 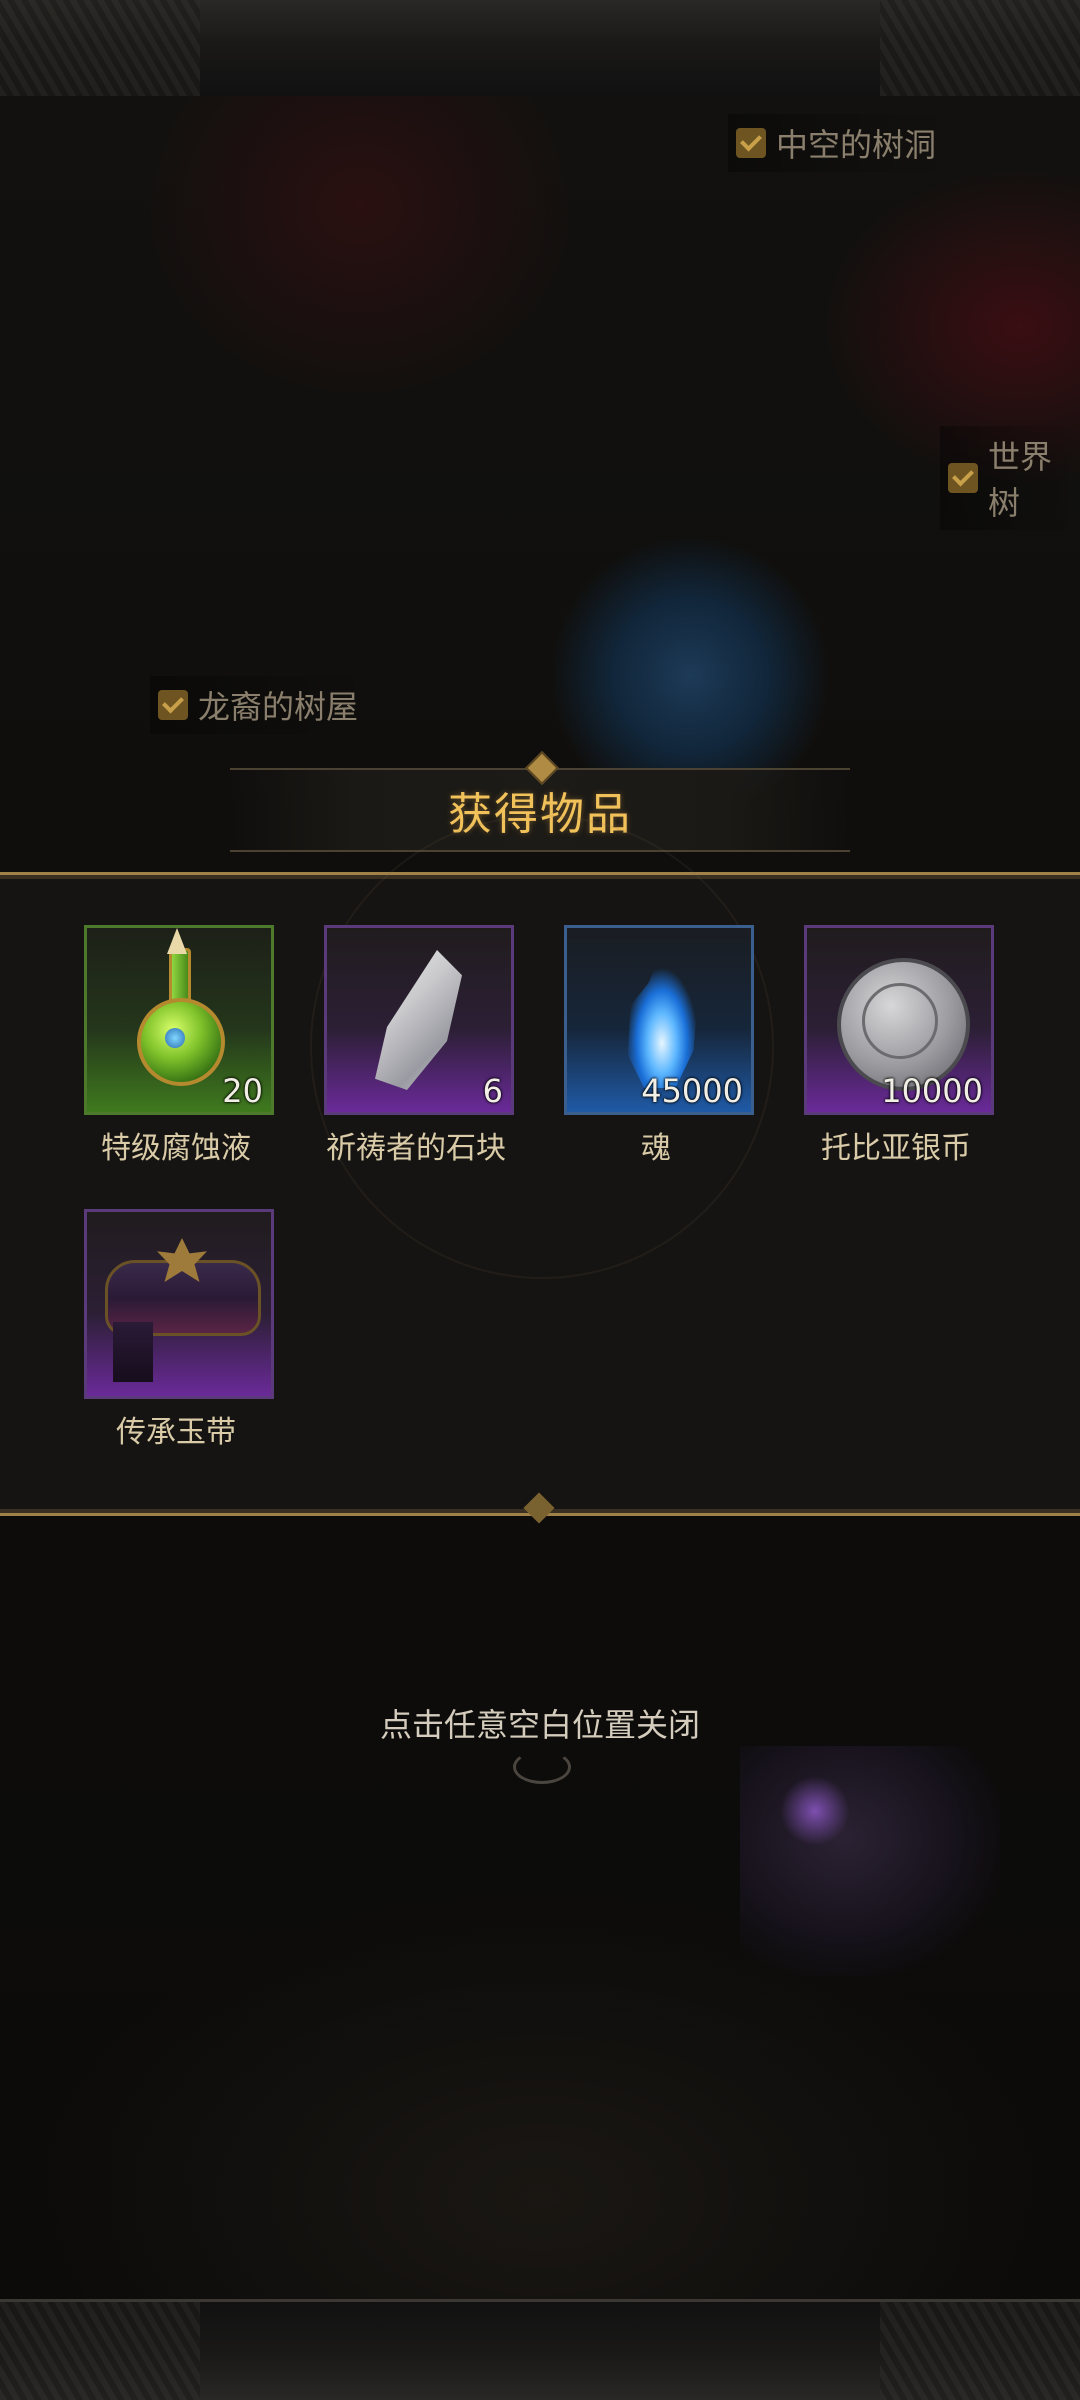 What do you see at coordinates (176, 1148) in the screenshot?
I see `item-name: 特级腐蚀液` at bounding box center [176, 1148].